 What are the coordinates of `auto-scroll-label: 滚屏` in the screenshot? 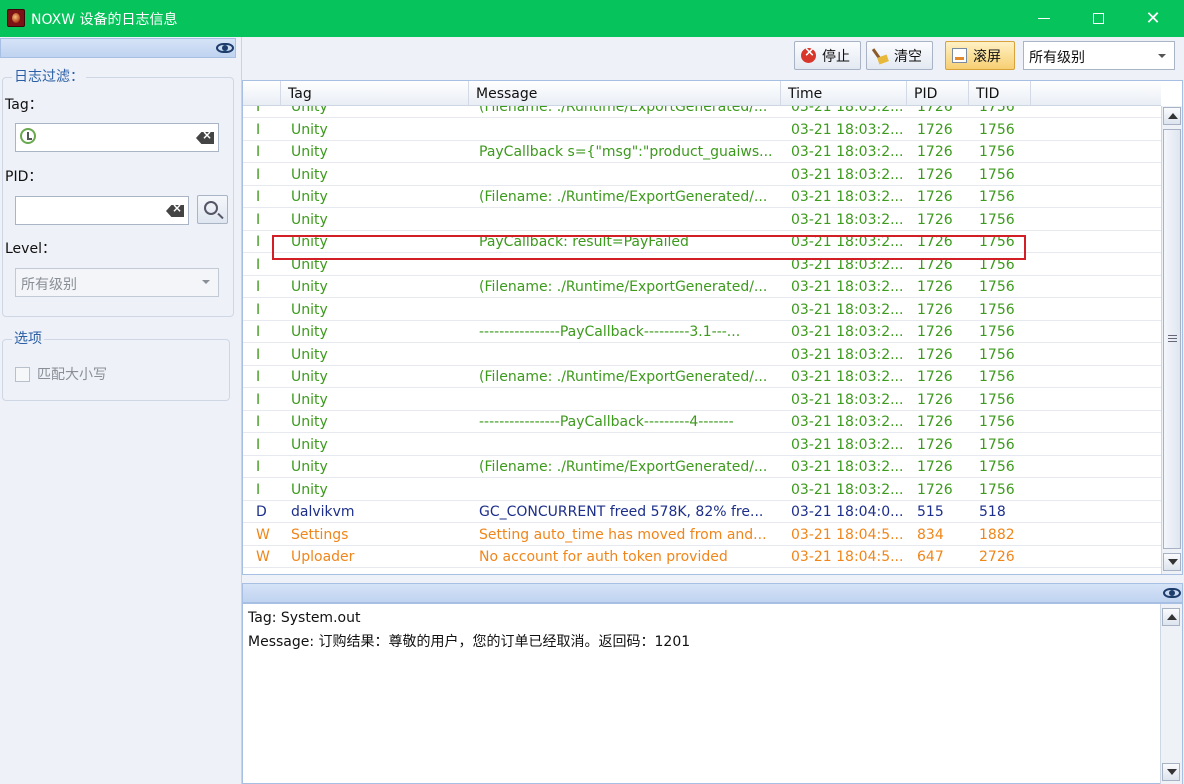 It's located at (987, 56).